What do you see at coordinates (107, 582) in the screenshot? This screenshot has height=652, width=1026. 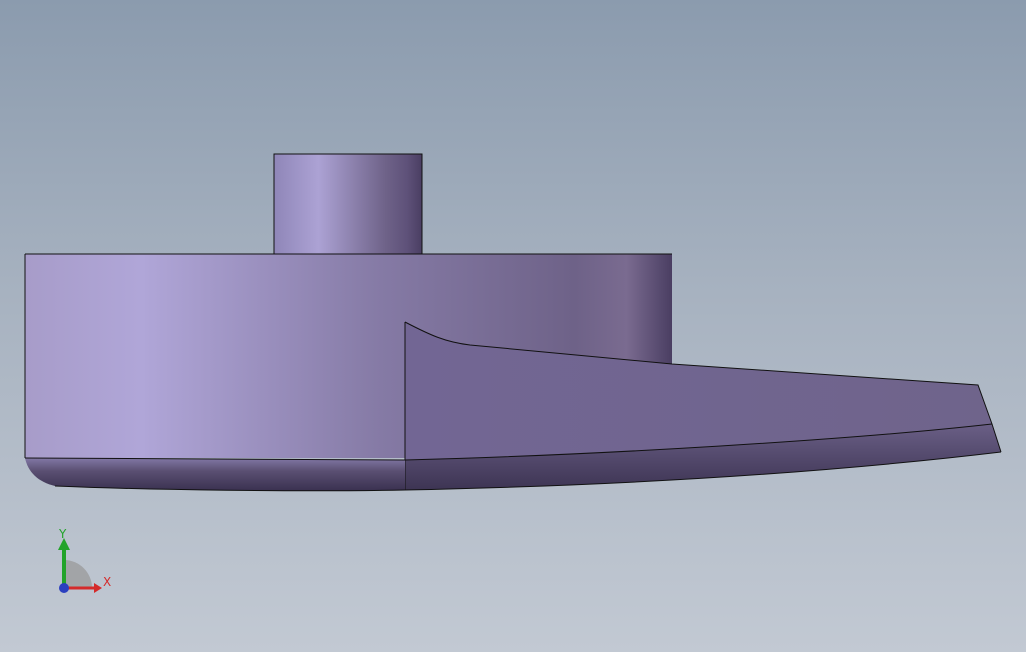 I see `x-axis-label: X` at bounding box center [107, 582].